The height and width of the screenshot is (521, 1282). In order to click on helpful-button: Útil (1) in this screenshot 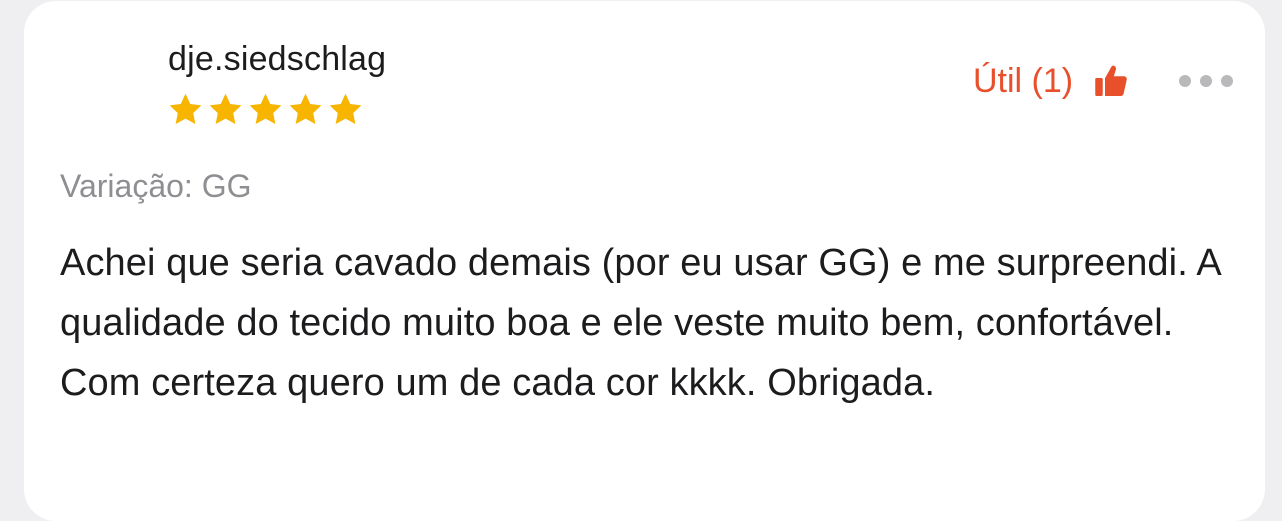, I will do `click(1051, 81)`.